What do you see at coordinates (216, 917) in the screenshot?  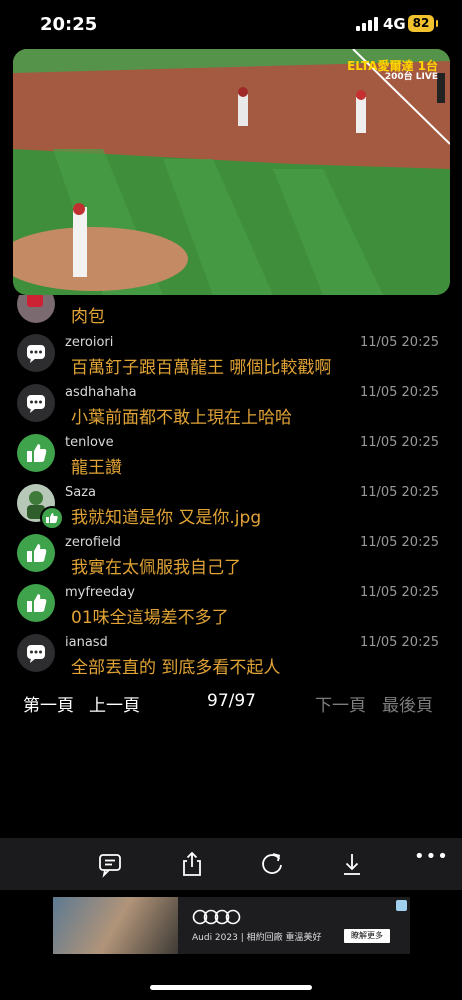 I see `audi-logo` at bounding box center [216, 917].